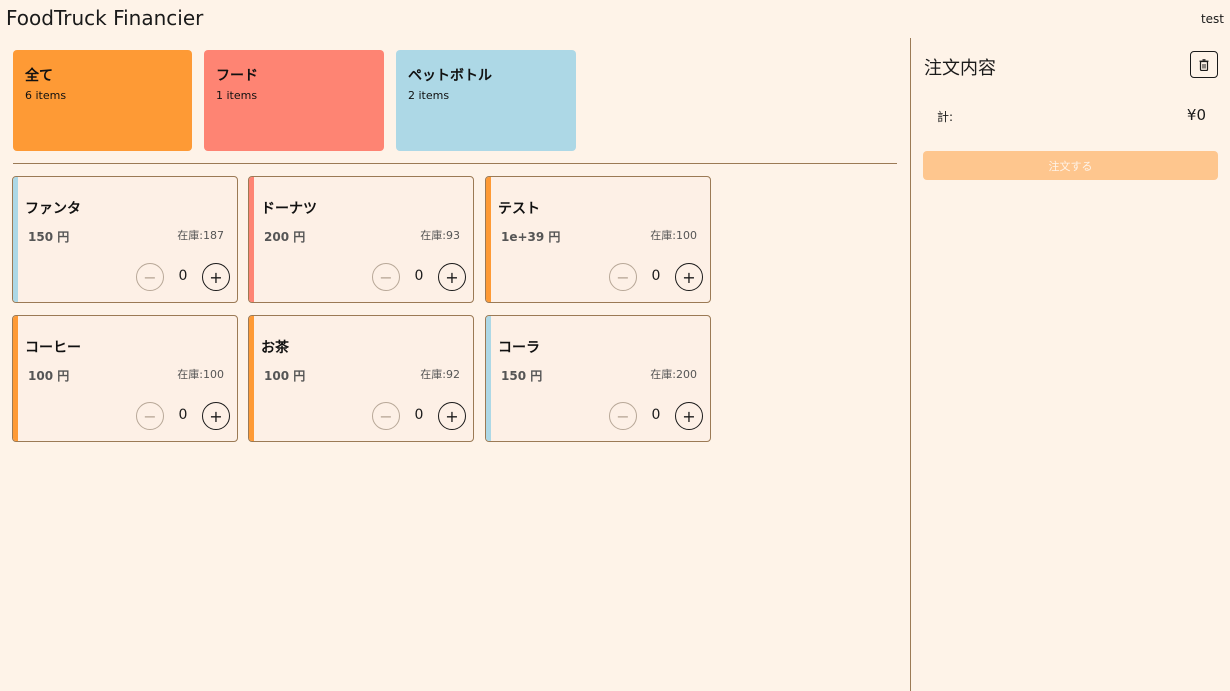 The width and height of the screenshot is (1230, 691). I want to click on order-title: 注文内容, so click(960, 68).